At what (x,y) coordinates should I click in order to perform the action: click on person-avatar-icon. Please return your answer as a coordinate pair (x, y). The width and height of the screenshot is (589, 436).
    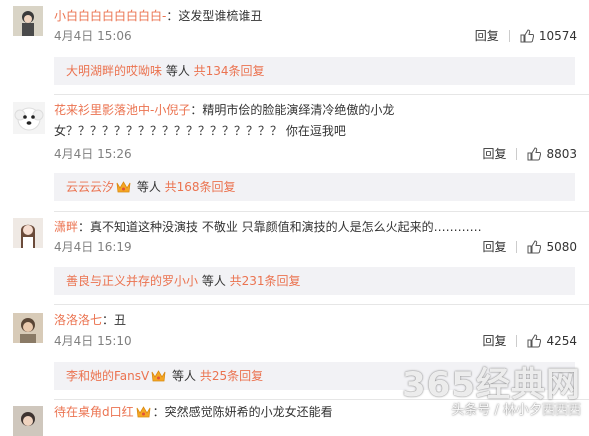
    Looking at the image, I should click on (28, 328).